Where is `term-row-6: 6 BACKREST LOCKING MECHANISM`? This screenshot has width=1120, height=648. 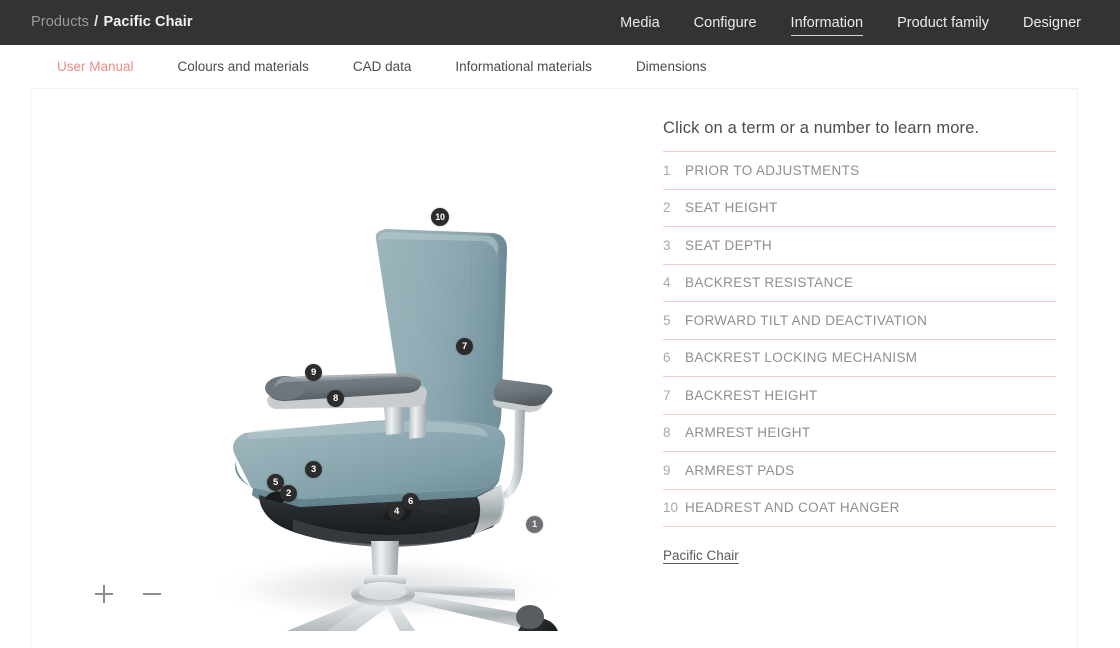
term-row-6: 6 BACKREST LOCKING MECHANISM is located at coordinates (859, 358).